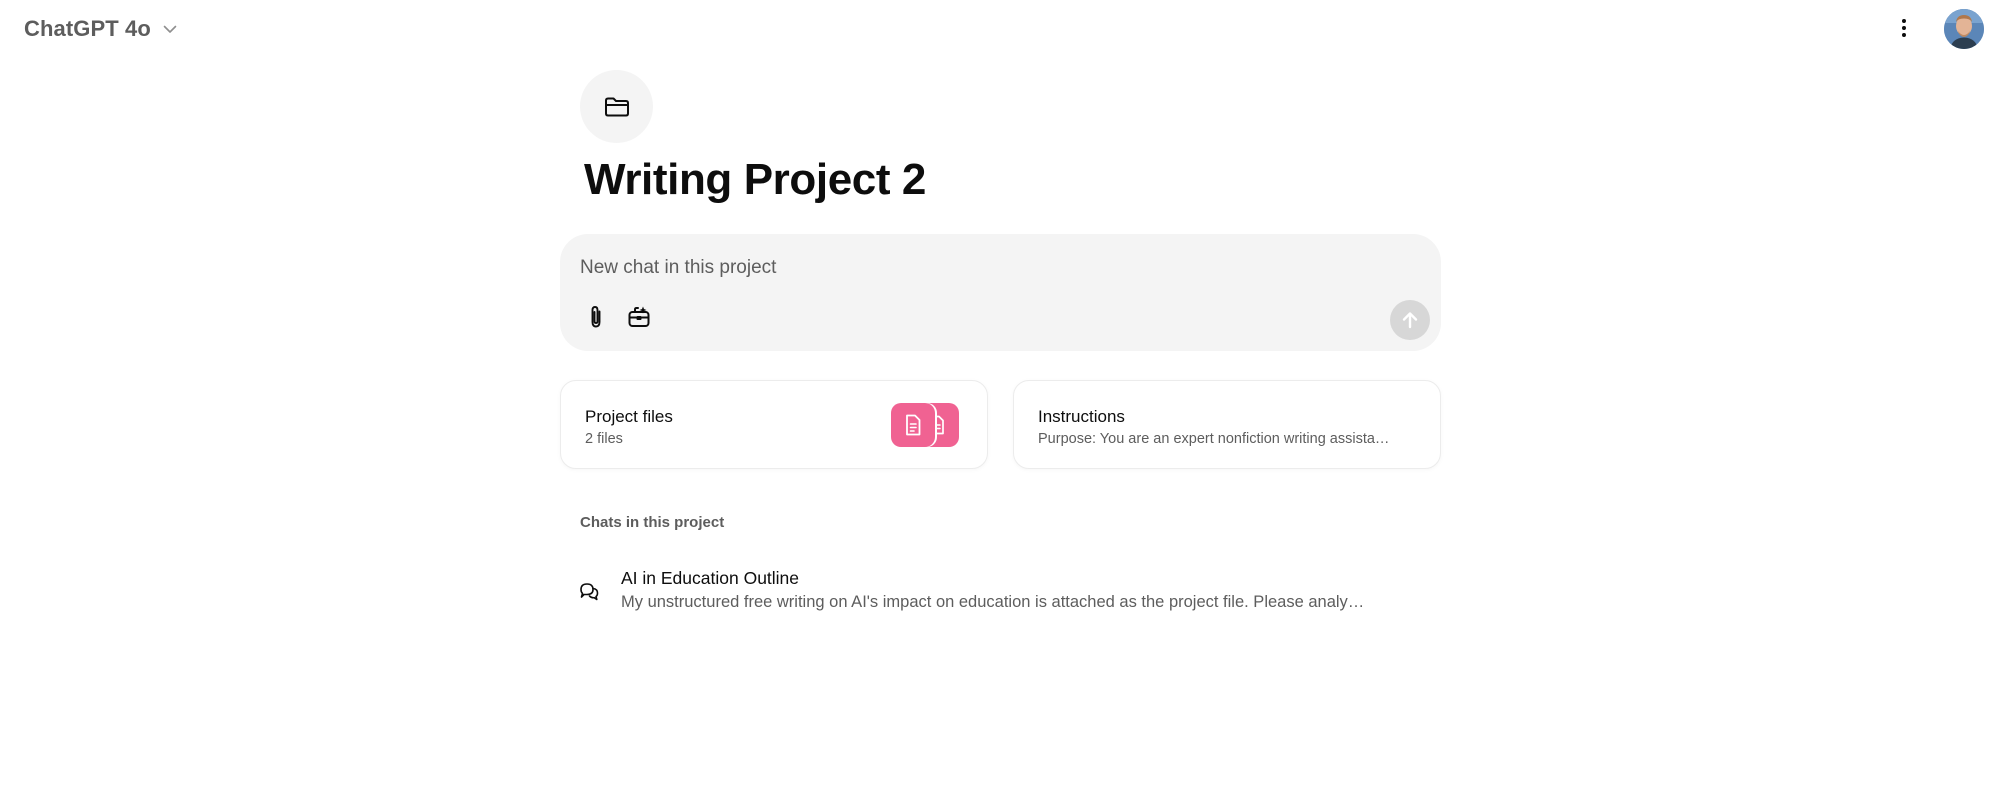  Describe the element at coordinates (913, 425) in the screenshot. I see `document-icon` at that location.